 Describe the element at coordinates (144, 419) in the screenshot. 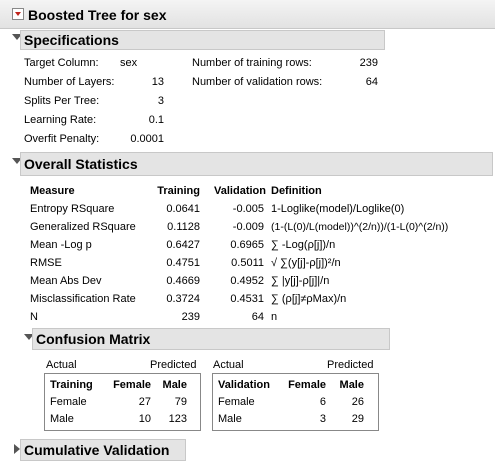

I see `count-cell: 10` at that location.